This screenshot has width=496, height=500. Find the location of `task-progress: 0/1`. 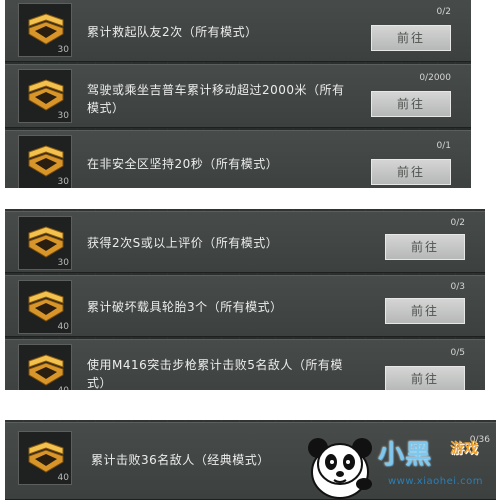

task-progress: 0/1 is located at coordinates (443, 146).